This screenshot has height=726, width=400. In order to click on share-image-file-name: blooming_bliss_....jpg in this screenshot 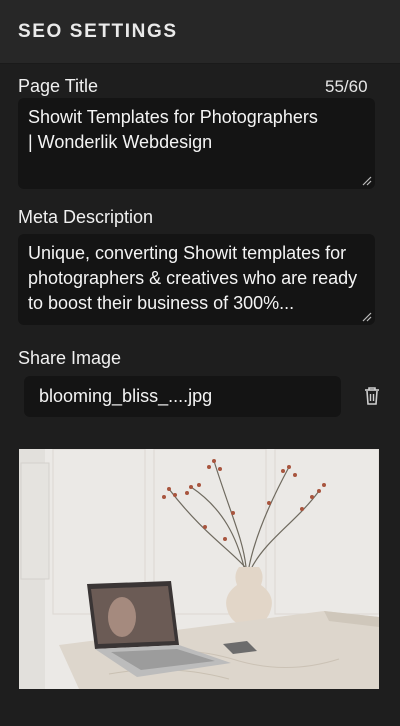, I will do `click(126, 396)`.